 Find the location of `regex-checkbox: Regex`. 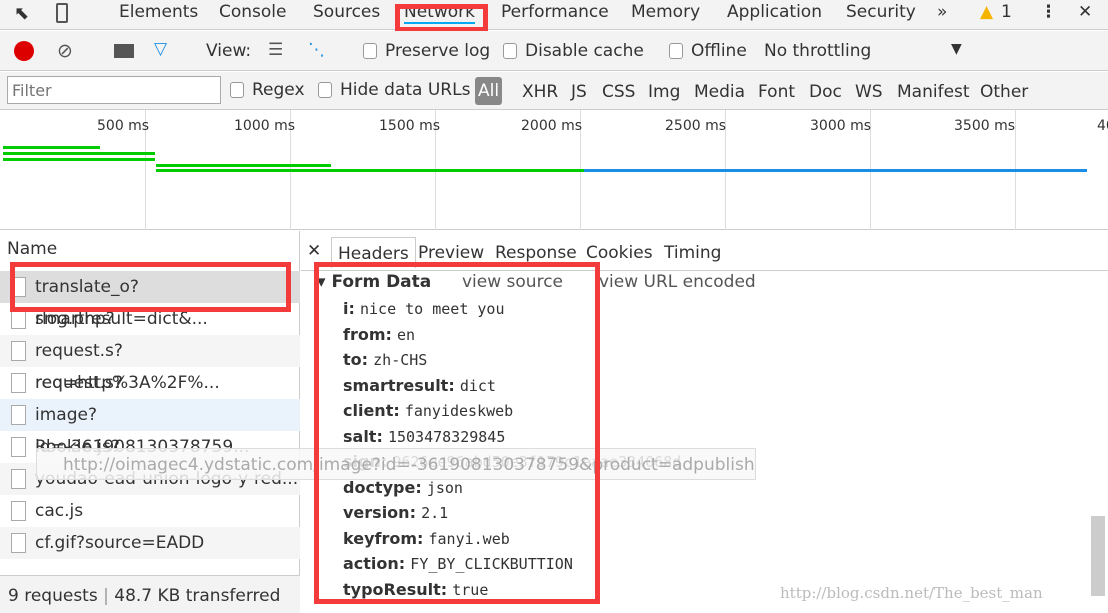

regex-checkbox: Regex is located at coordinates (267, 90).